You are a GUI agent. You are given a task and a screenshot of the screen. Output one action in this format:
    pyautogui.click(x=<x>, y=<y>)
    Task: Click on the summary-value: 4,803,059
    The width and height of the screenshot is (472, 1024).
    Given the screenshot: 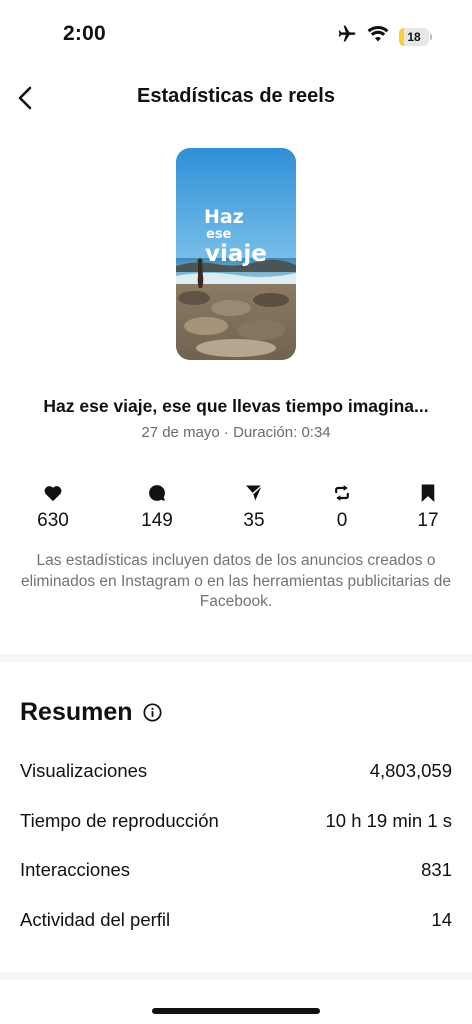 What is the action you would take?
    pyautogui.click(x=410, y=770)
    